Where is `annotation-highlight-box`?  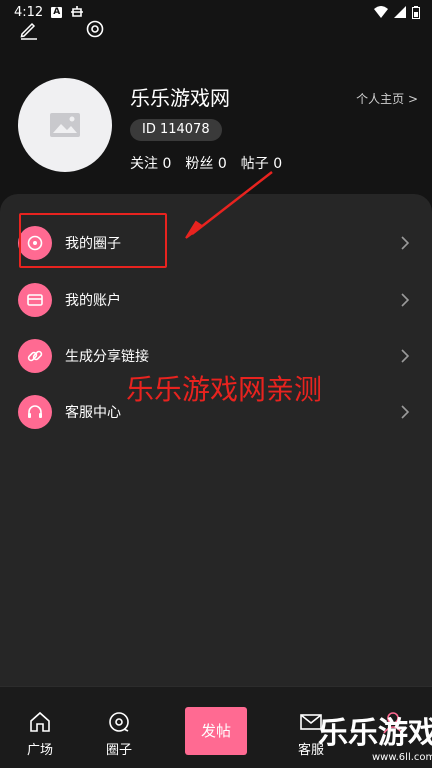 annotation-highlight-box is located at coordinates (93, 240).